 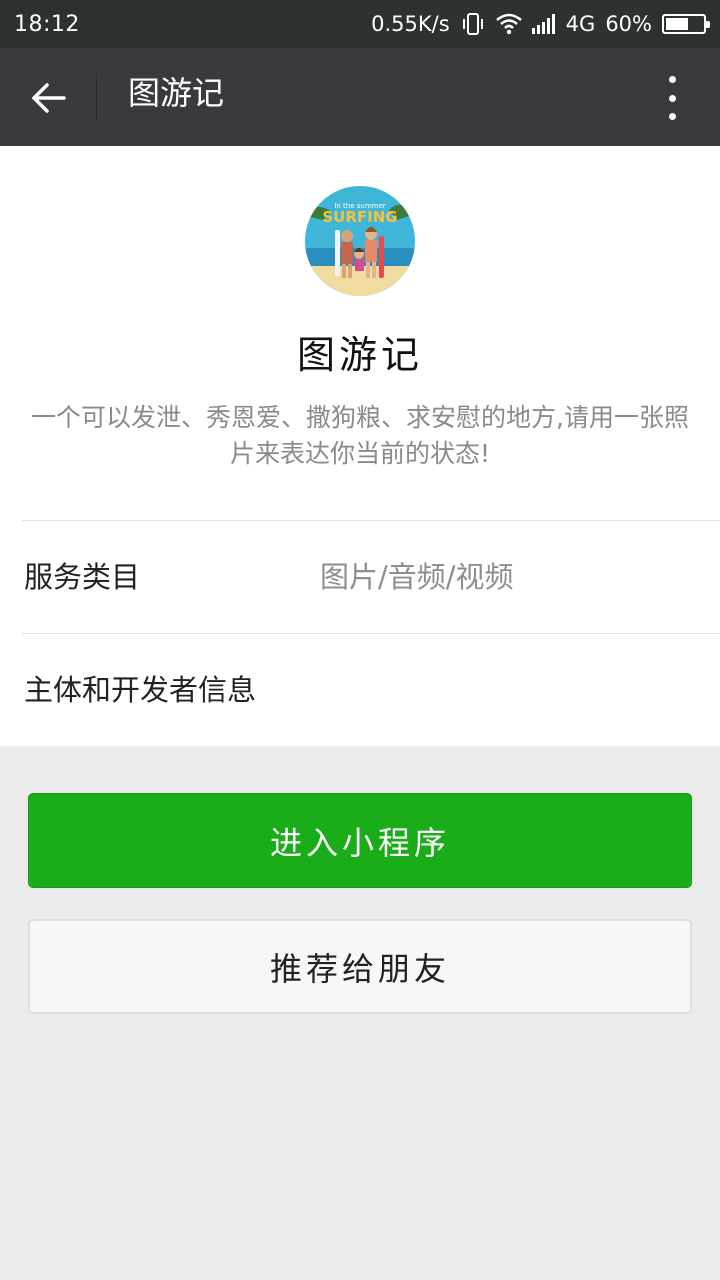 I want to click on arrow-left-icon, so click(x=49, y=98).